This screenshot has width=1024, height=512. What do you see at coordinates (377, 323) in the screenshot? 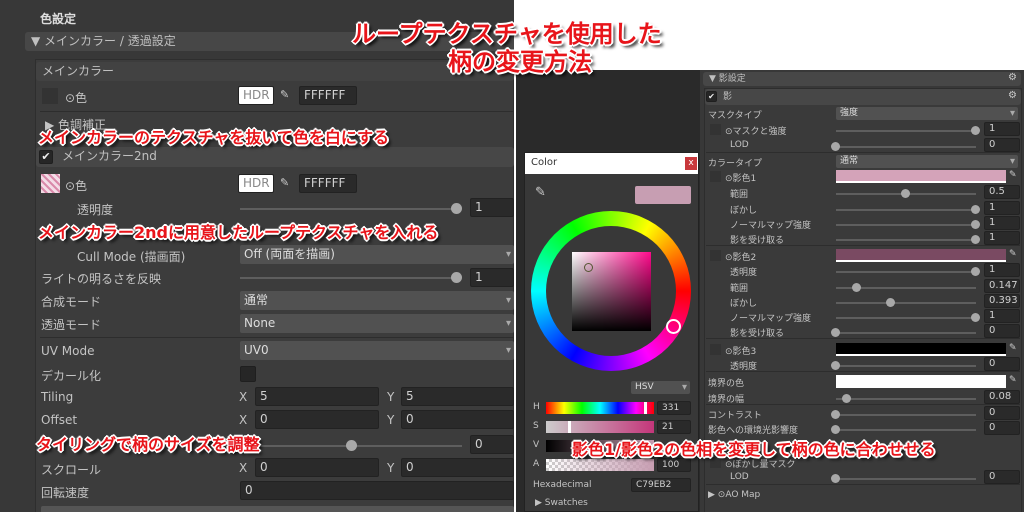
I see `alpha-mode-dropdown: None` at bounding box center [377, 323].